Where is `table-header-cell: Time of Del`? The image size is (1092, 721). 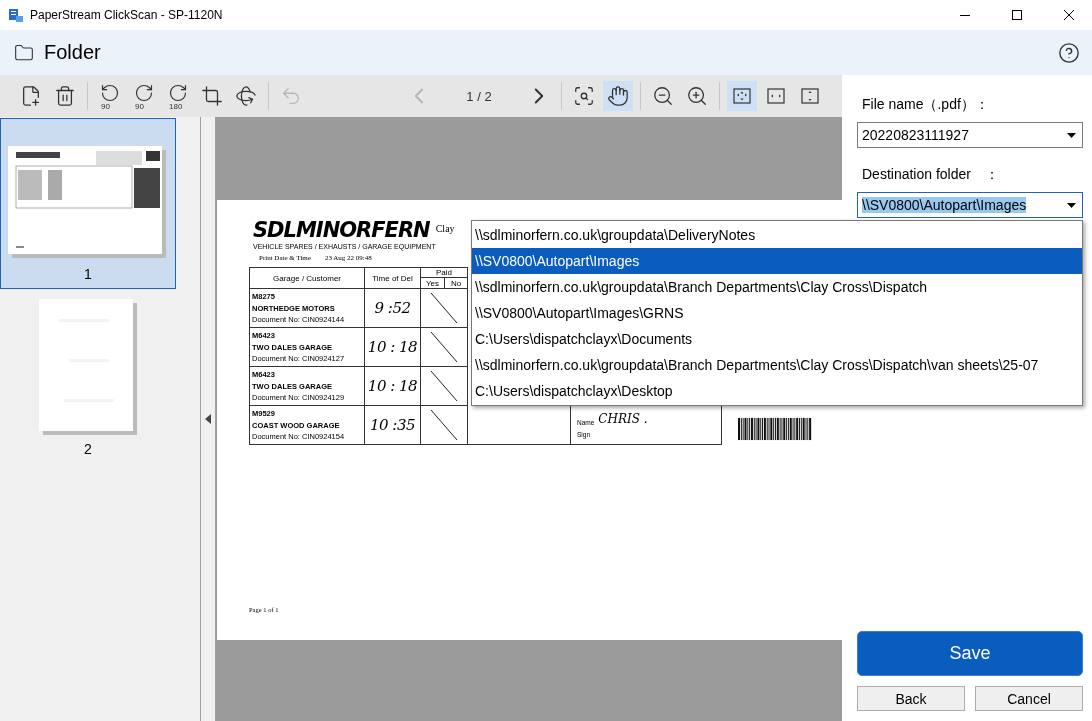
table-header-cell: Time of Del is located at coordinates (393, 278).